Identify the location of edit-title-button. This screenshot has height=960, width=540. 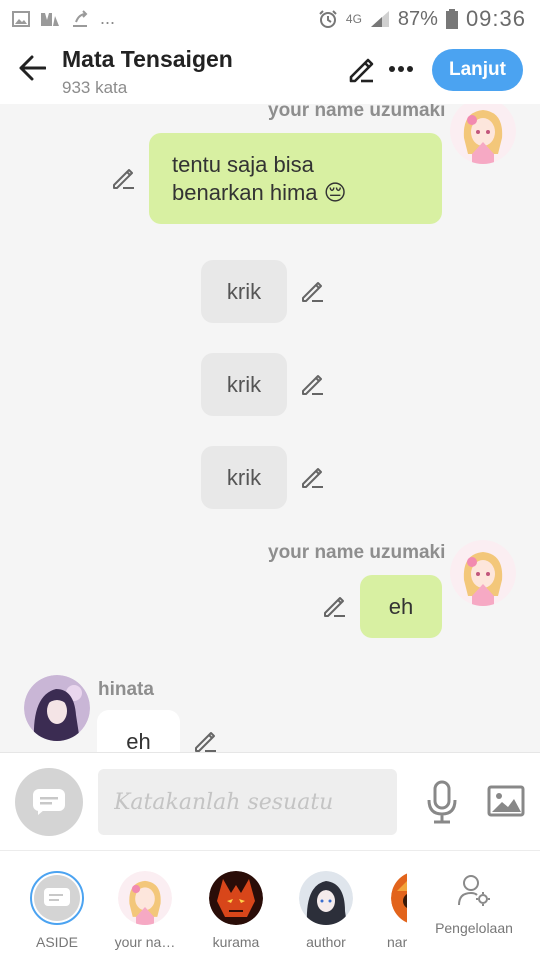
(361, 69).